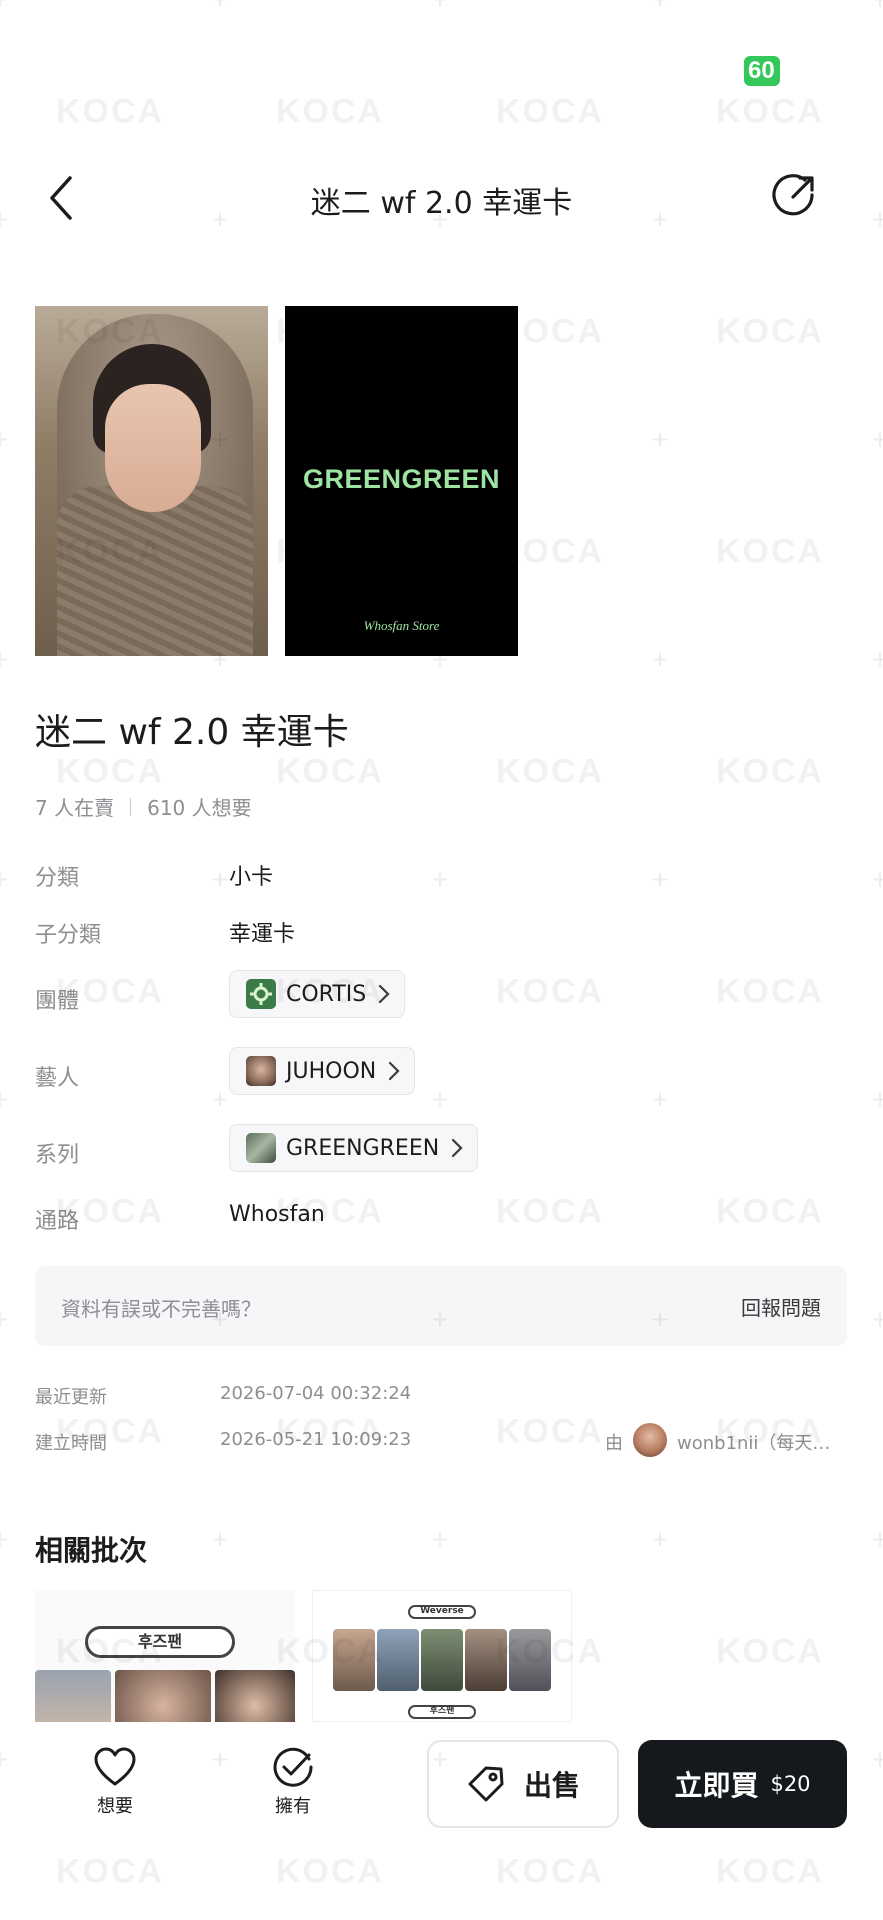 Image resolution: width=883 pixels, height=1920 pixels. I want to click on created-label: 建立時間, so click(71, 1443).